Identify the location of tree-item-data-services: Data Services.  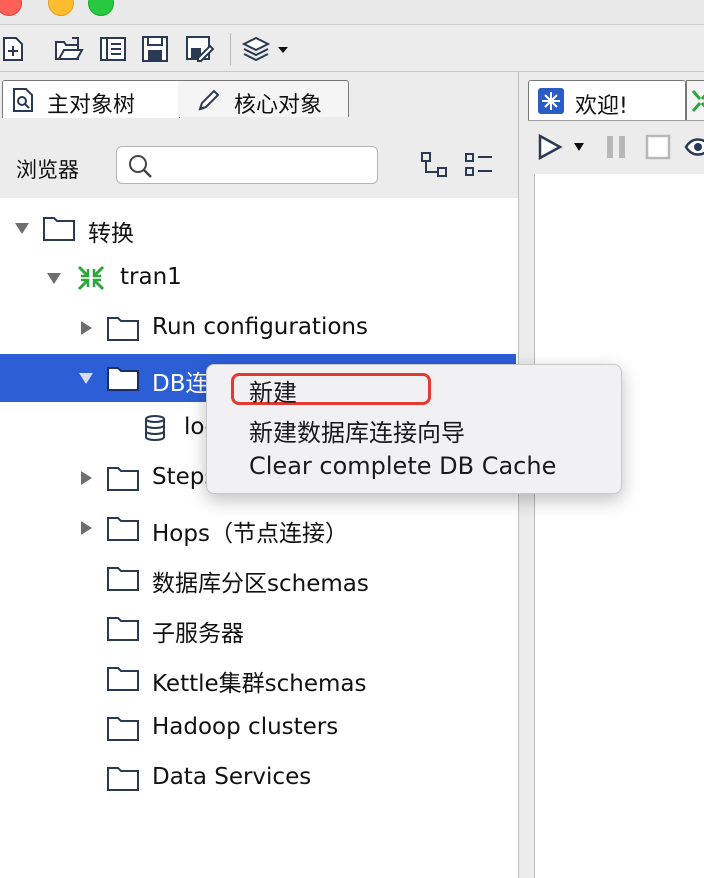
(258, 778).